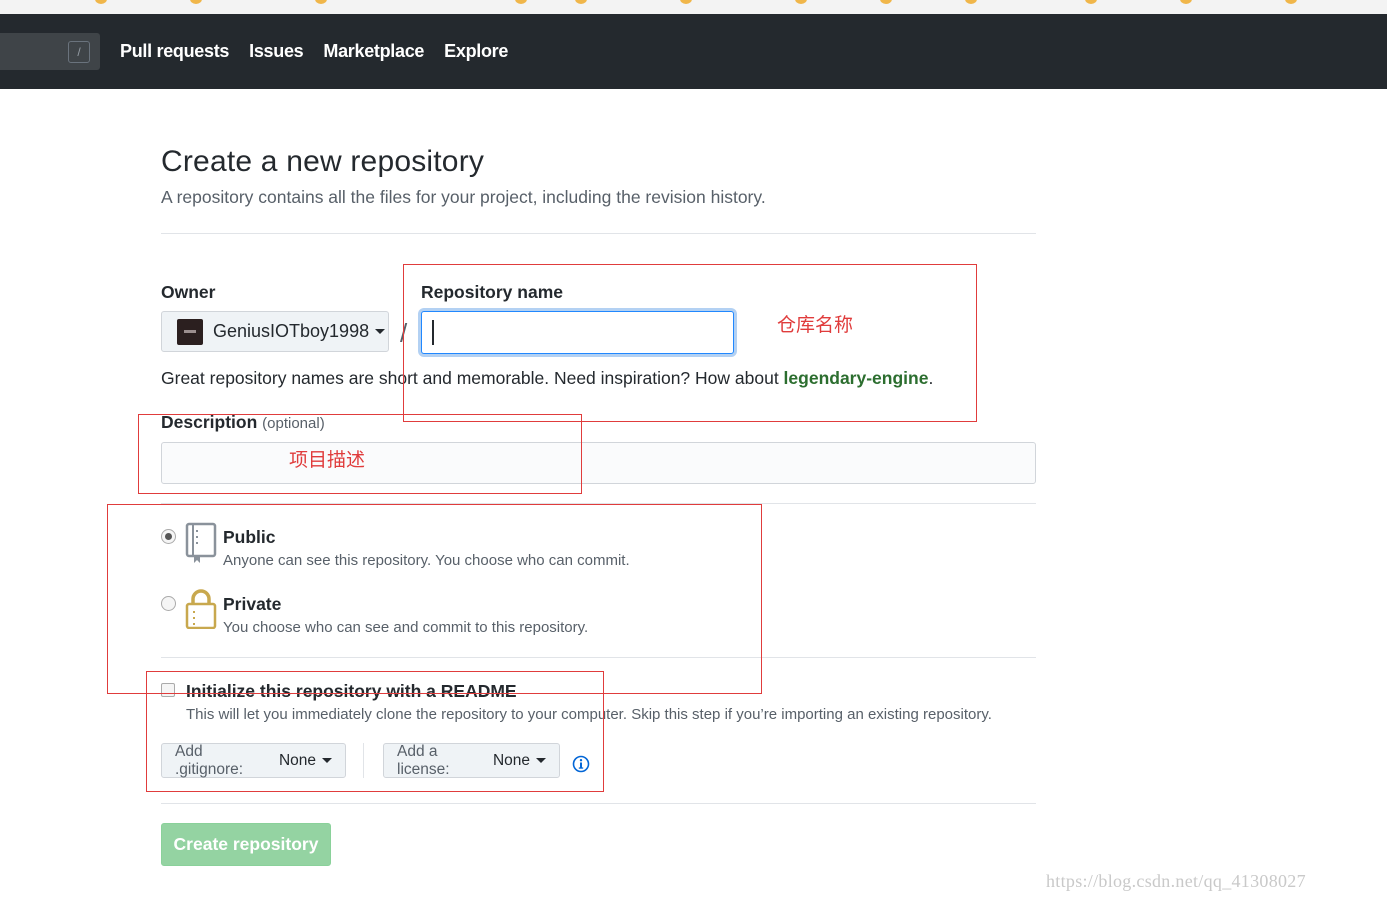  What do you see at coordinates (380, 331) in the screenshot?
I see `caret-down-icon` at bounding box center [380, 331].